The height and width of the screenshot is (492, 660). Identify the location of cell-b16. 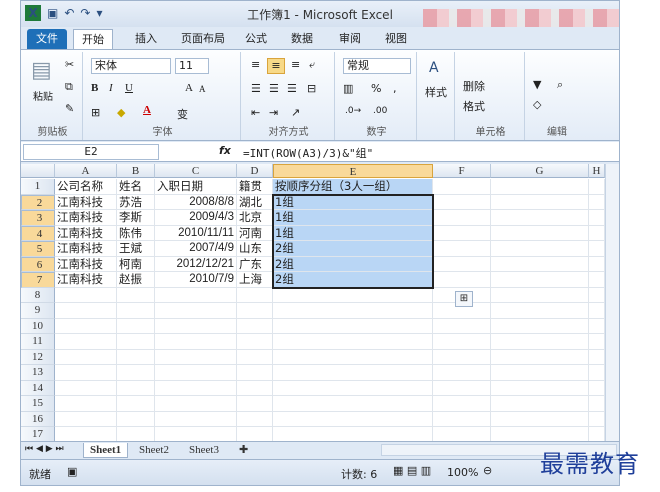
(136, 419).